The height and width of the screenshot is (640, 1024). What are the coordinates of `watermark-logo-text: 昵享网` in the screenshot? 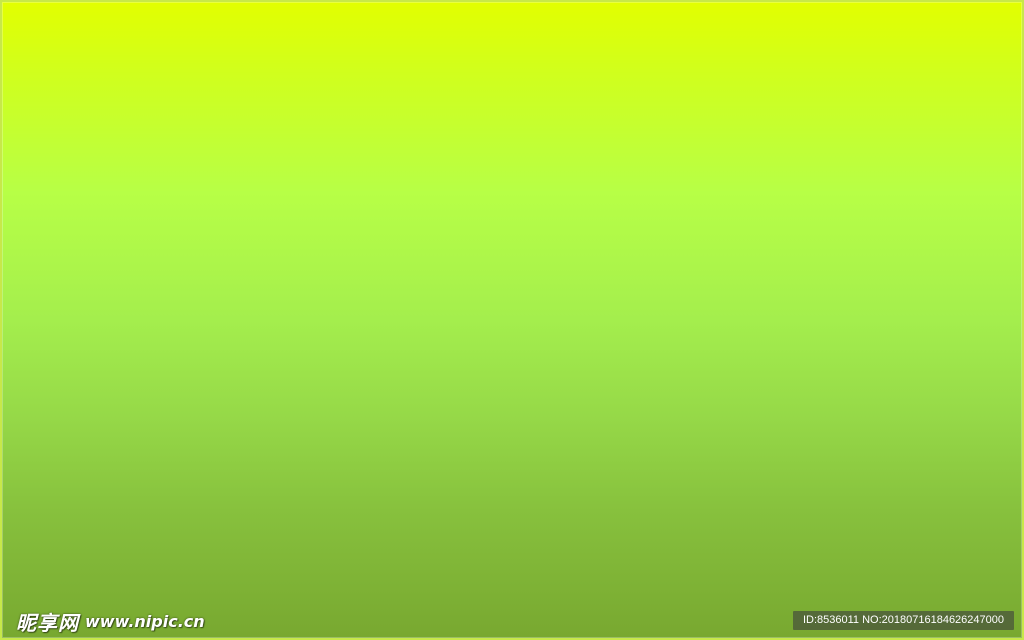 It's located at (47, 622).